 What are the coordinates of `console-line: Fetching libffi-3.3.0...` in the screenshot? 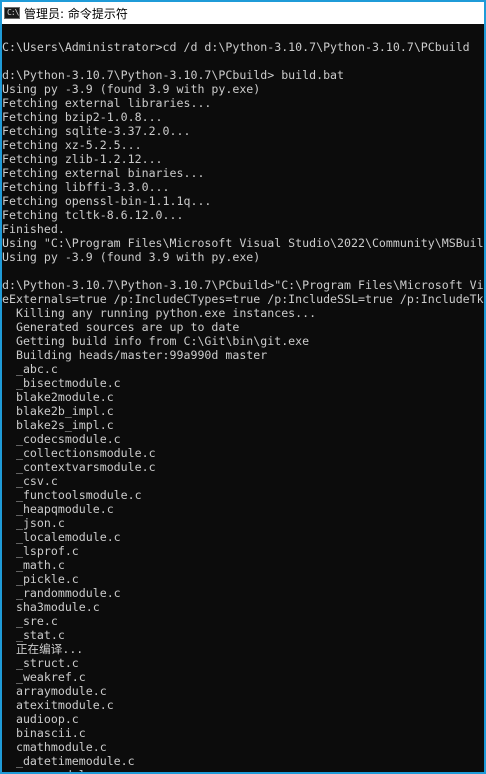 It's located at (86, 187).